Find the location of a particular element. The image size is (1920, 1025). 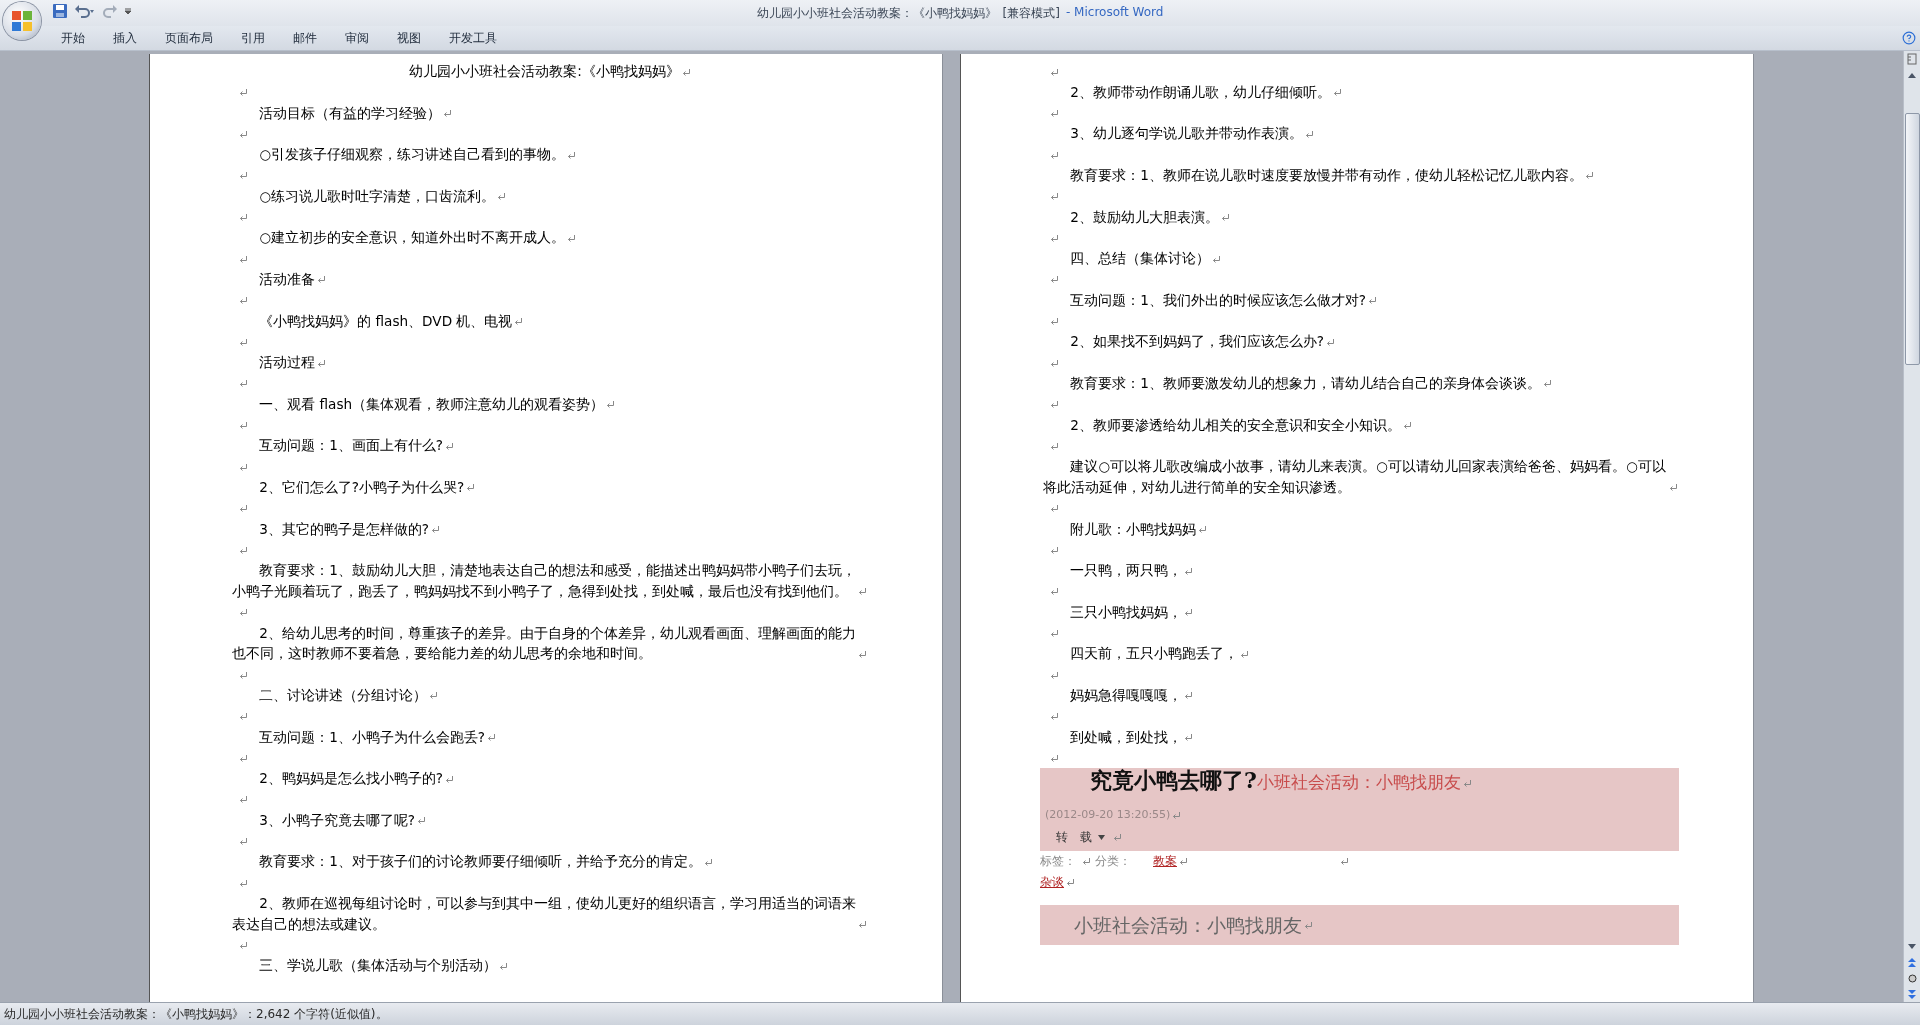

office-logo-icon is located at coordinates (22, 21).